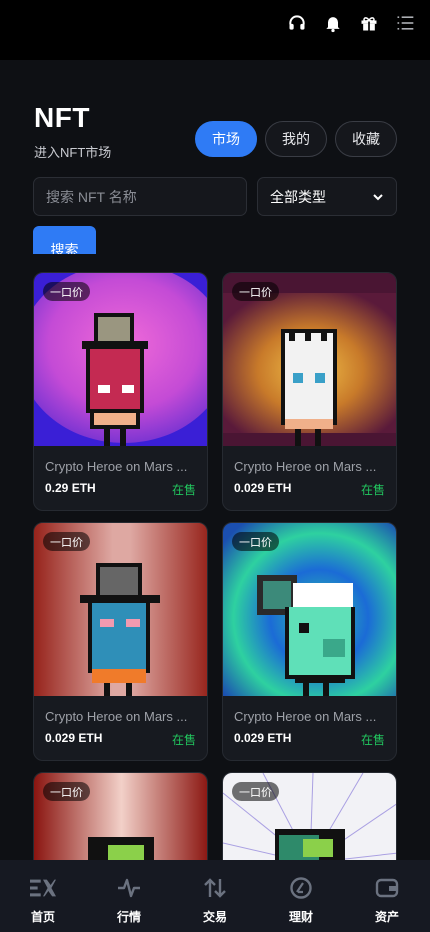 The width and height of the screenshot is (430, 932). Describe the element at coordinates (42, 917) in the screenshot. I see `nav-label-home: 首页` at that location.